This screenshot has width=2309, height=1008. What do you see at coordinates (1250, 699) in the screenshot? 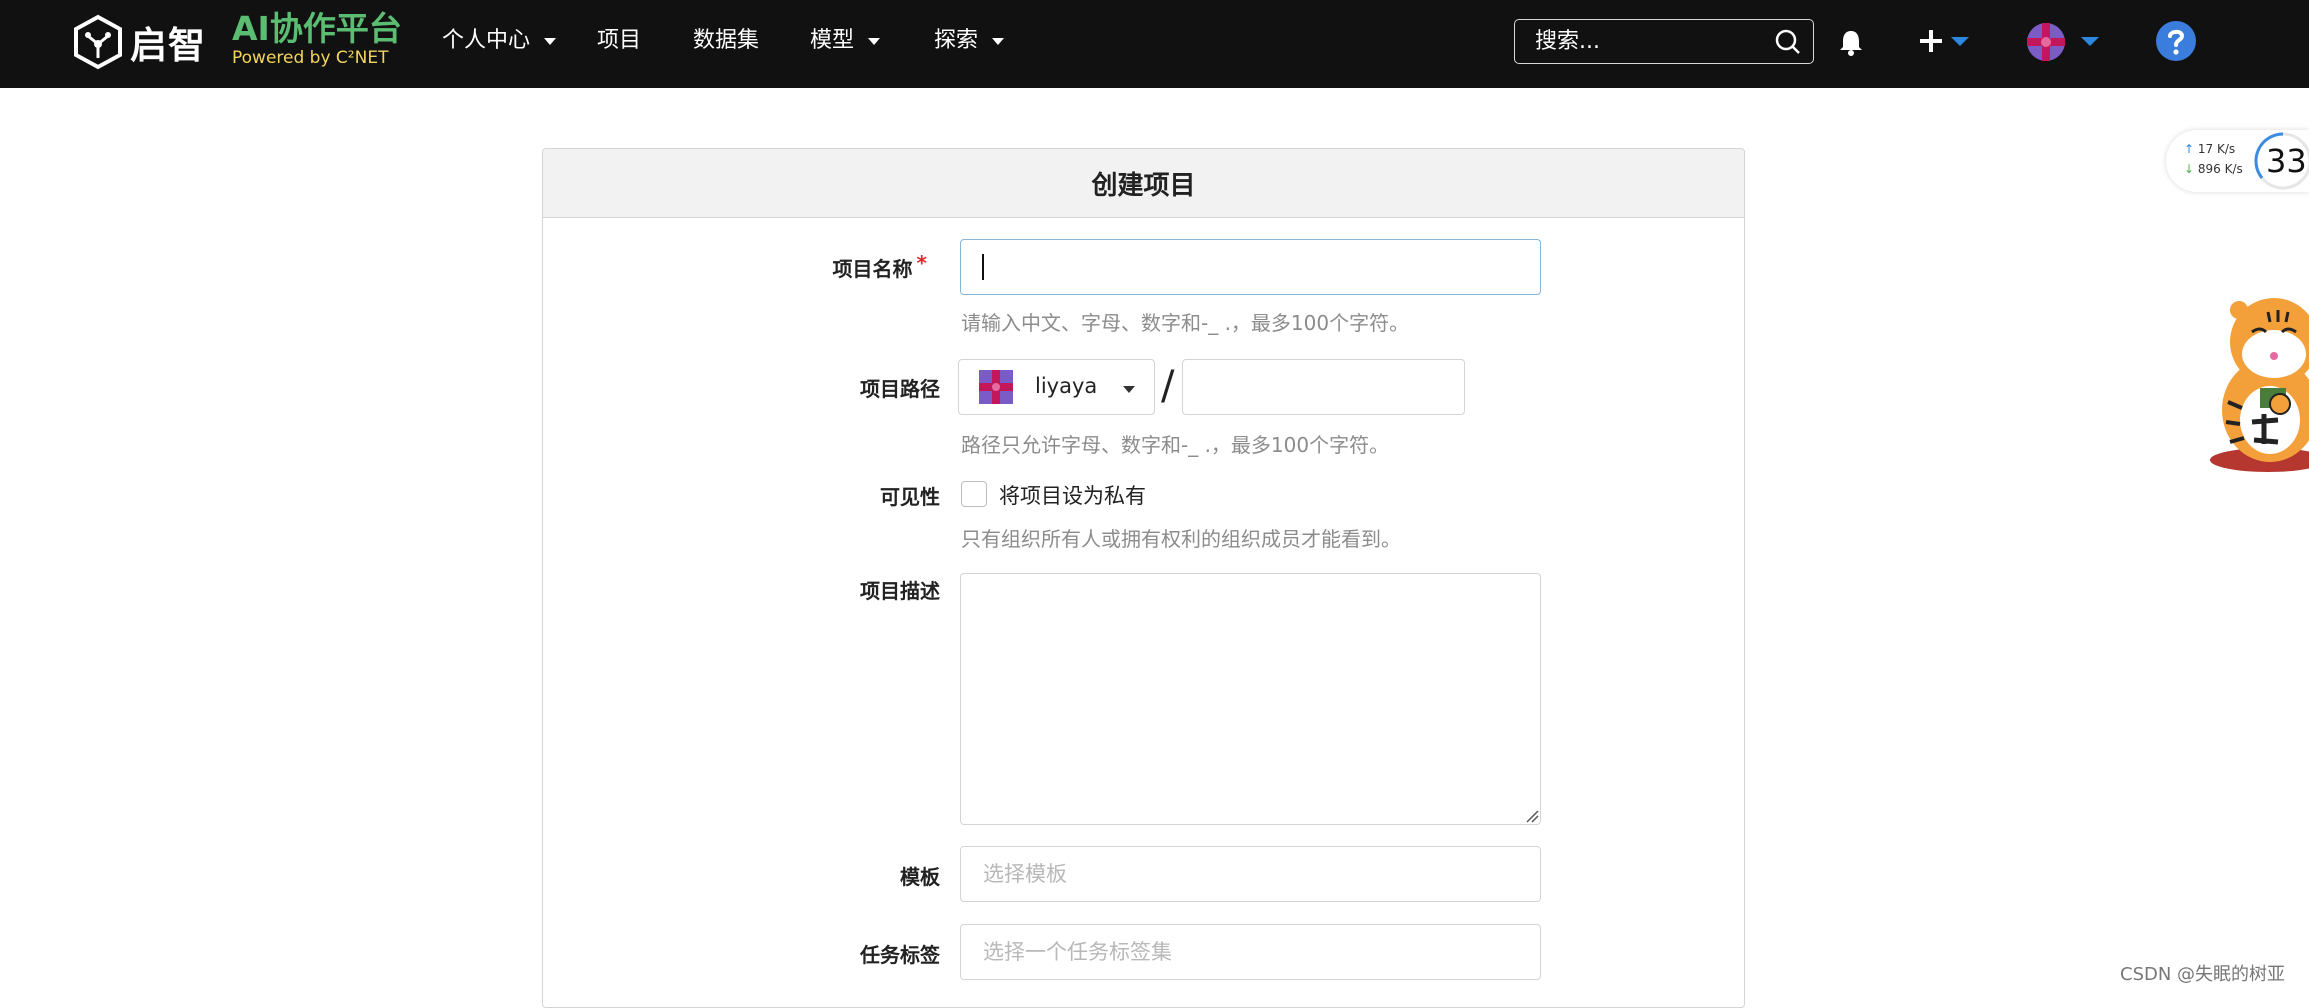
I see `description-textarea` at bounding box center [1250, 699].